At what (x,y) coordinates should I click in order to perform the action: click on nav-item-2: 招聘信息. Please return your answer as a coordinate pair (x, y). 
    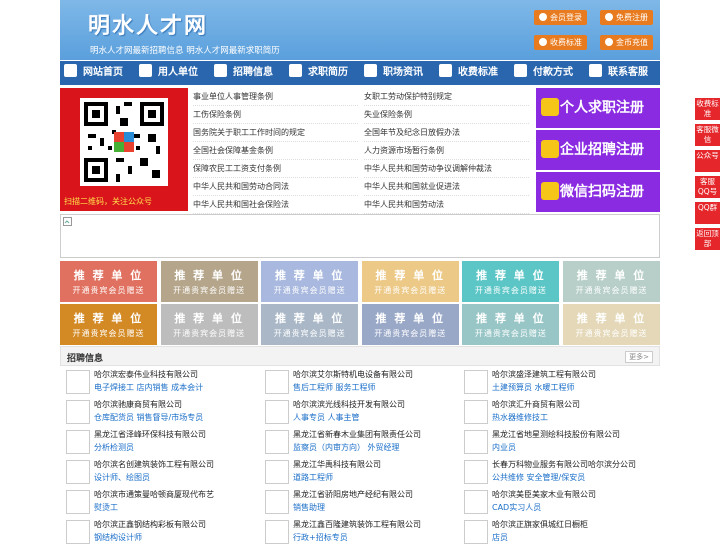
    Looking at the image, I should click on (247, 73).